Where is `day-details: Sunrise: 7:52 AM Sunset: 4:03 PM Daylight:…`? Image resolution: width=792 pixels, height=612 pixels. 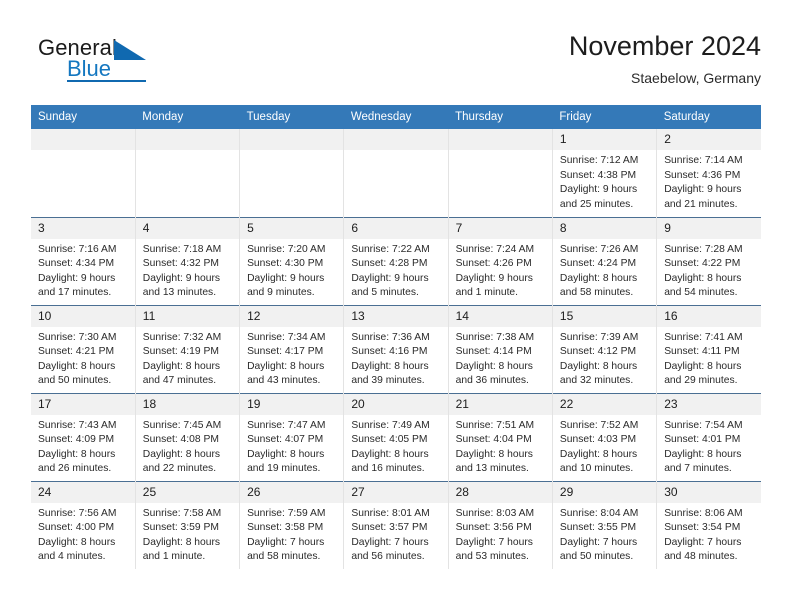 day-details: Sunrise: 7:52 AM Sunset: 4:03 PM Daylight:… is located at coordinates (604, 446).